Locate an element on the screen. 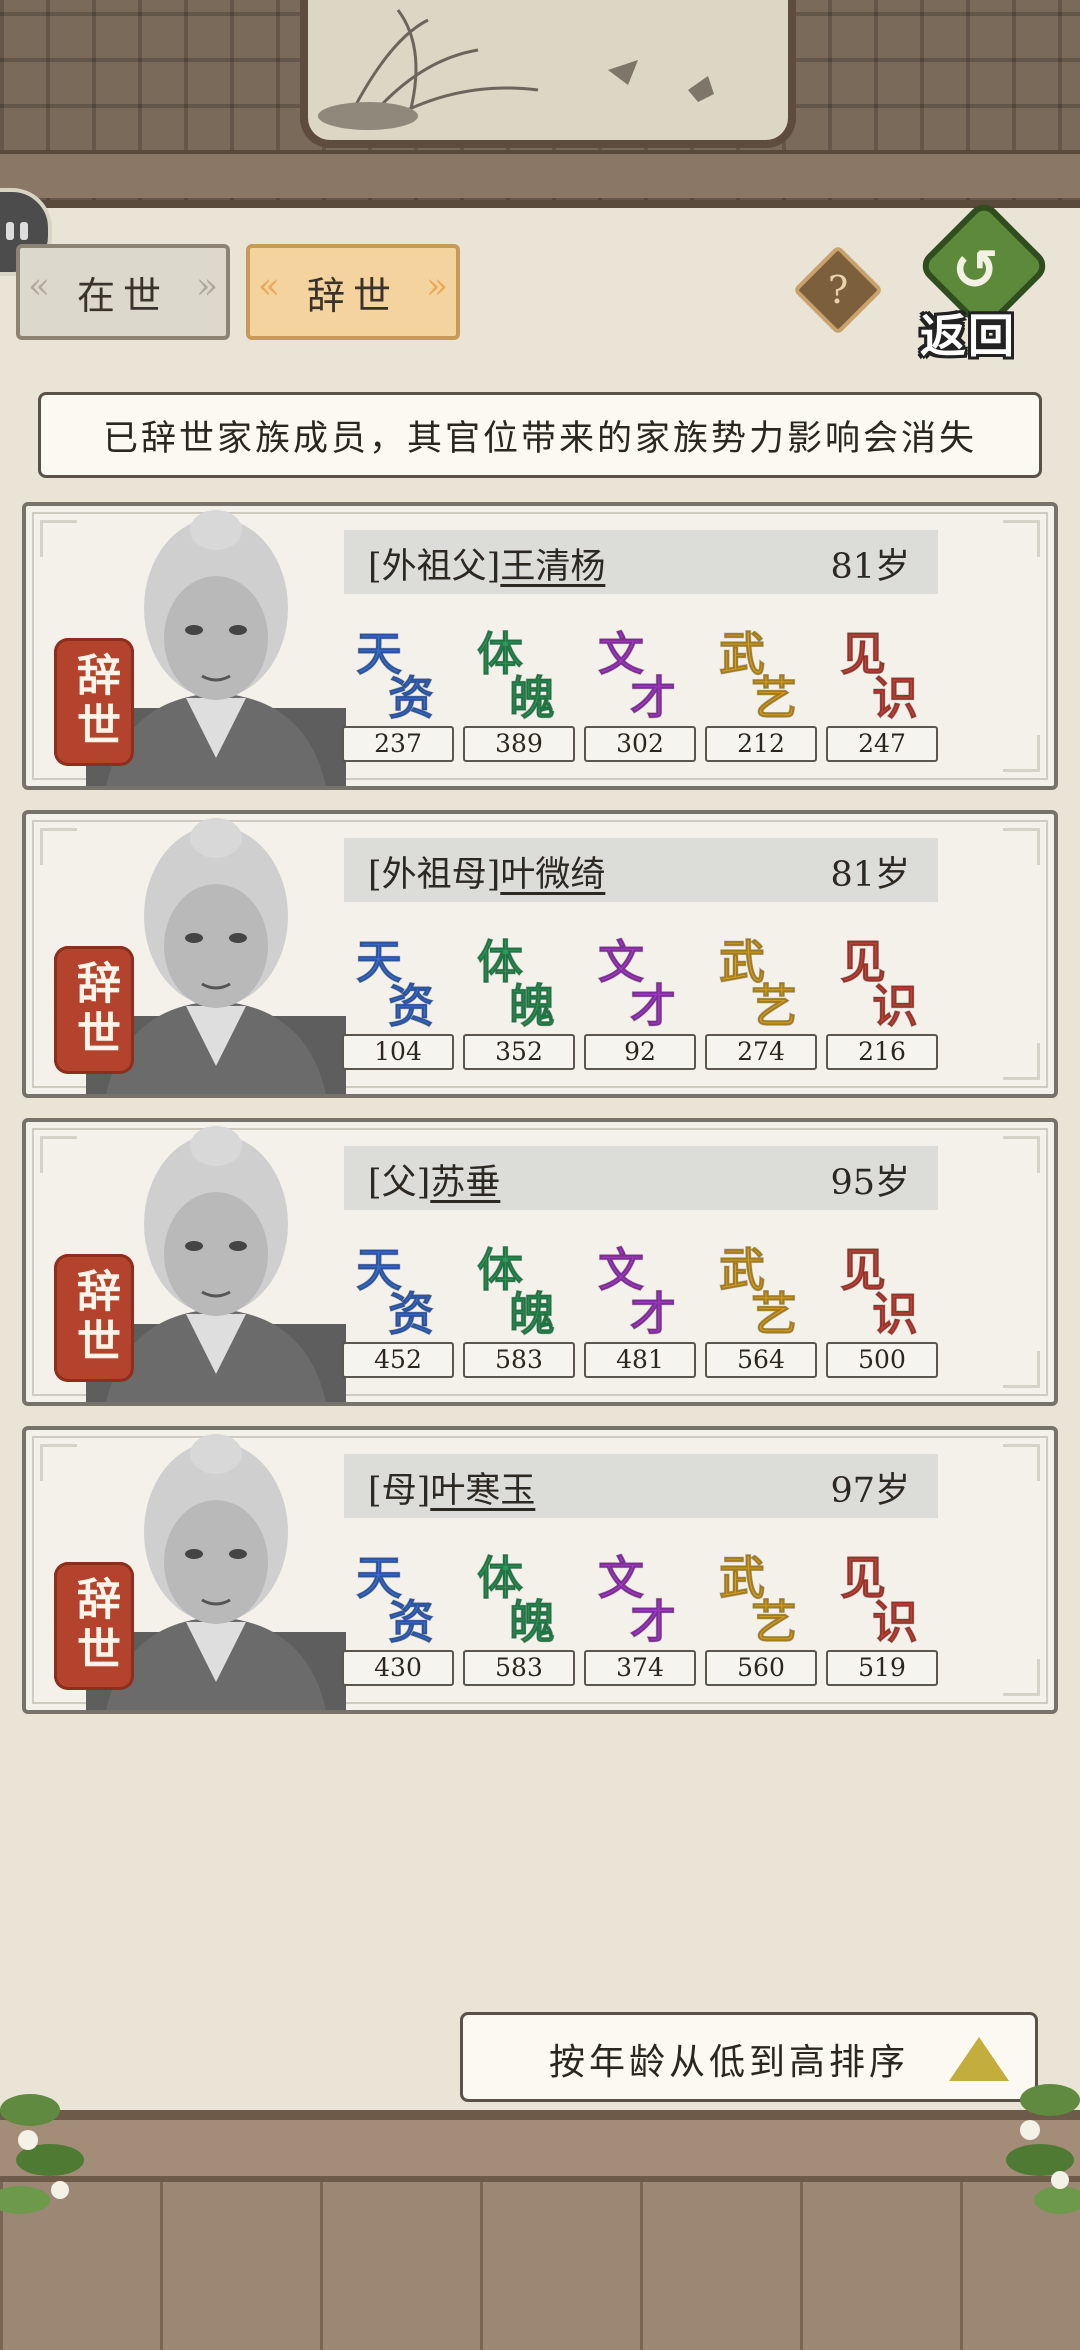  stat-value: 104 is located at coordinates (398, 1052).